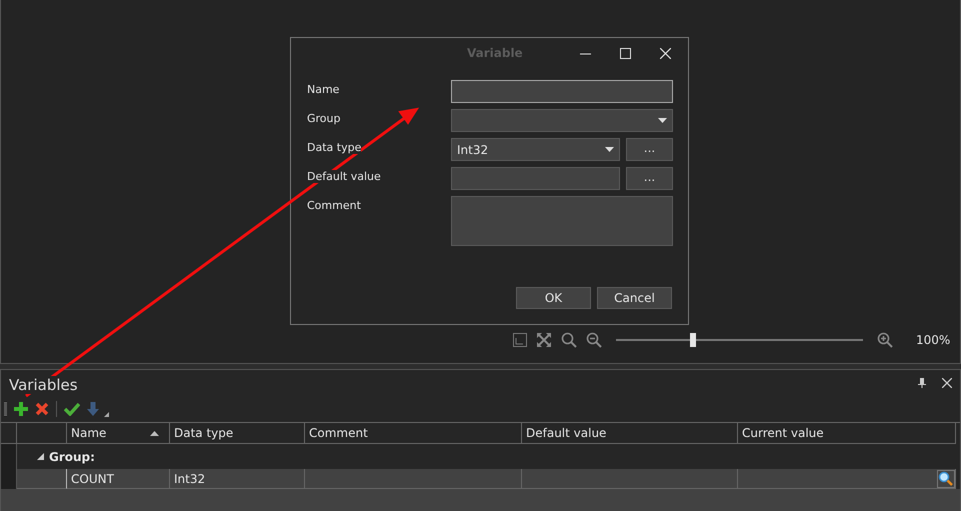 This screenshot has height=511, width=961. What do you see at coordinates (535, 149) in the screenshot?
I see `dropdown-field: Int32` at bounding box center [535, 149].